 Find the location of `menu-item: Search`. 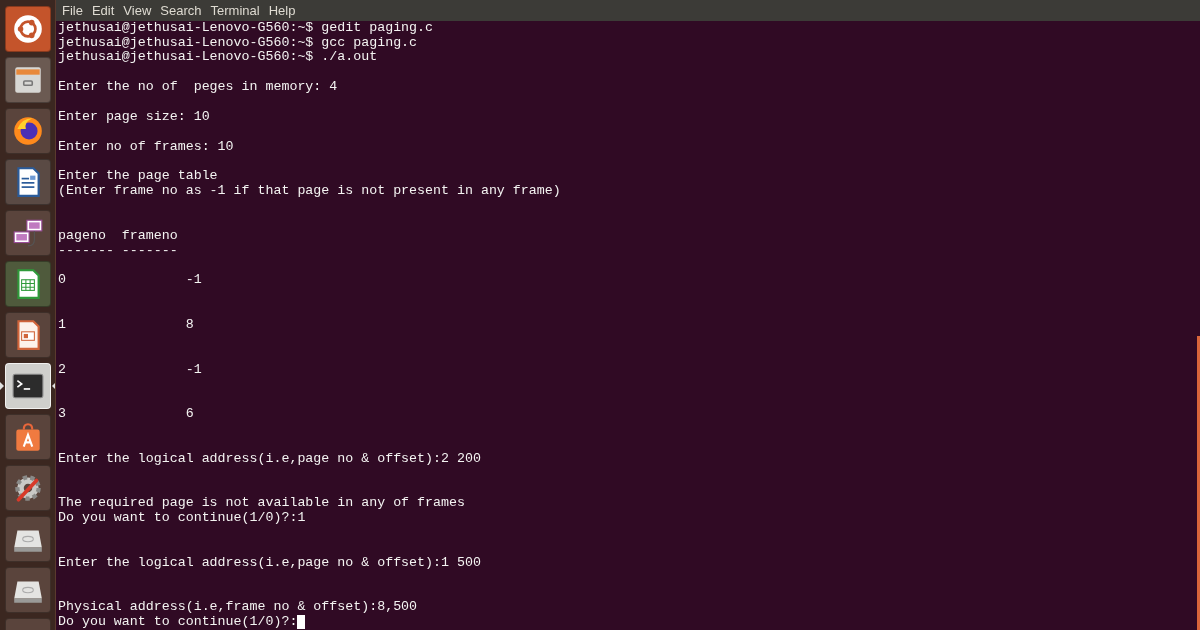

menu-item: Search is located at coordinates (181, 10).